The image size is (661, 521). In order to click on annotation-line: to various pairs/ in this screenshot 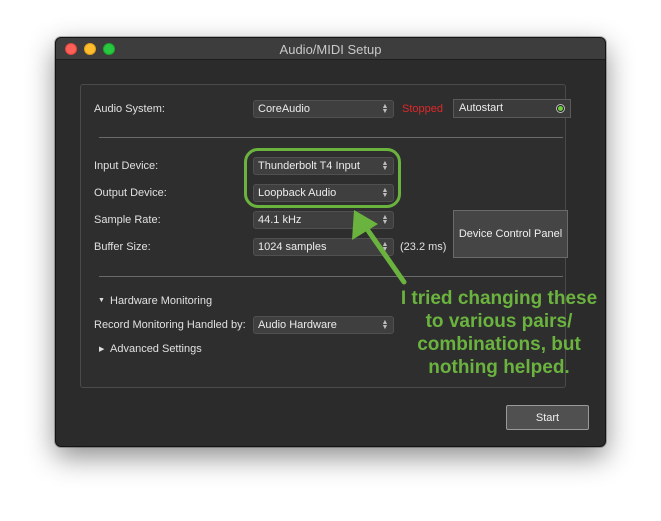, I will do `click(499, 321)`.